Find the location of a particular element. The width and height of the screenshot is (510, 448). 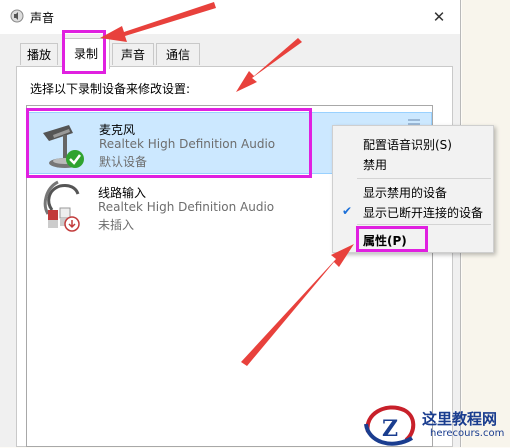

svg-text: Z is located at coordinates (390, 429).